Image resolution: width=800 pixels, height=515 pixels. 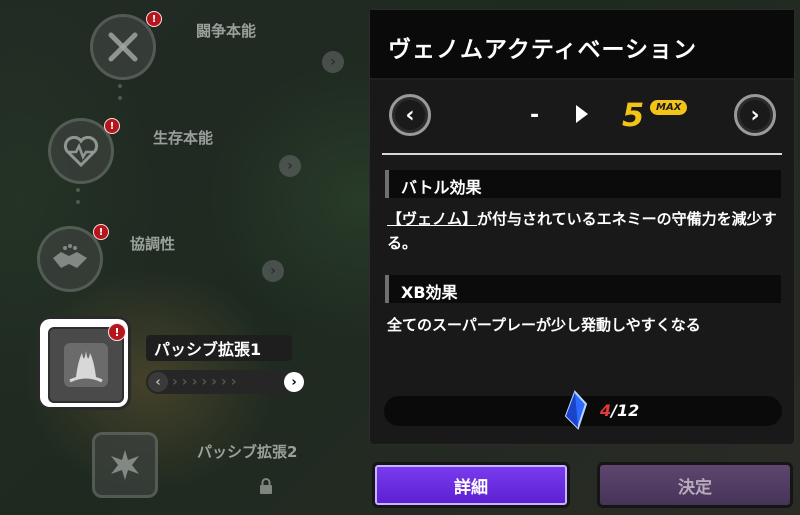 What do you see at coordinates (544, 325) in the screenshot?
I see `xb-effect-text: 全てのスーパープレーが少し発動しやすくなる` at bounding box center [544, 325].